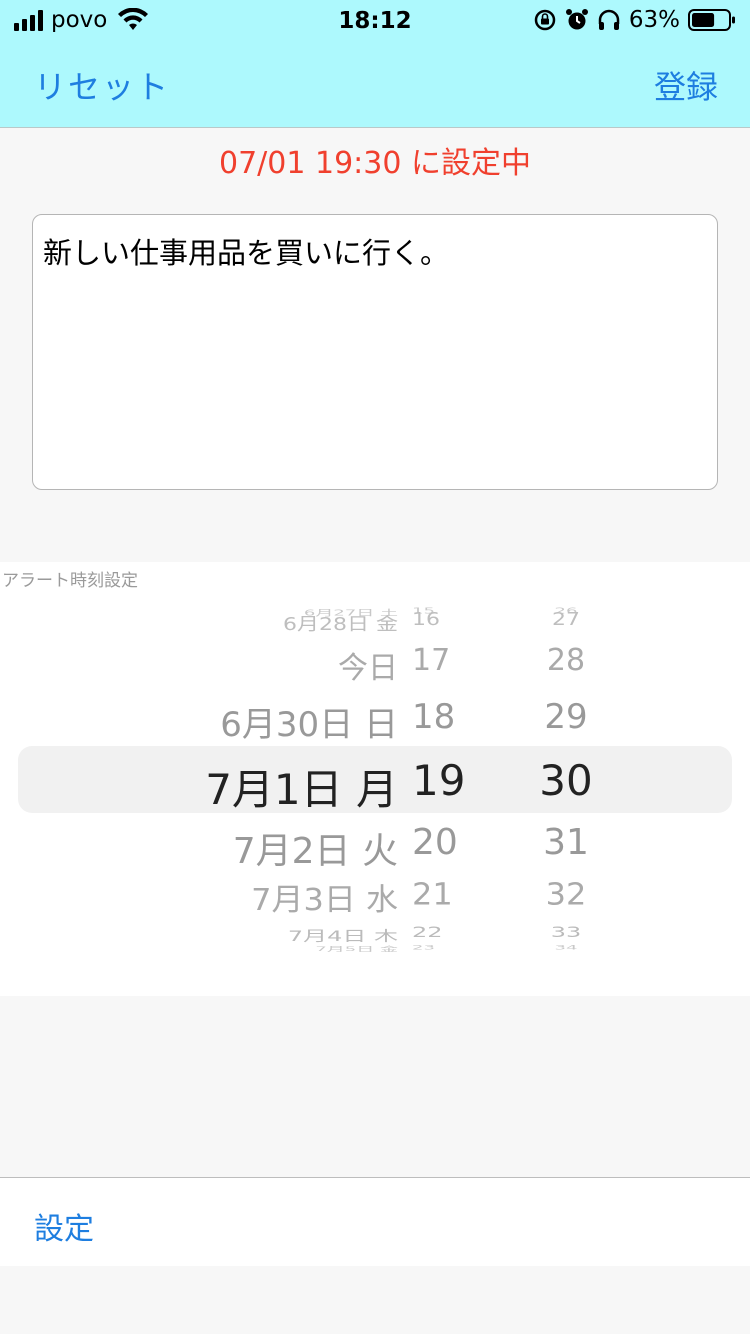  I want to click on alarm-icon, so click(576, 19).